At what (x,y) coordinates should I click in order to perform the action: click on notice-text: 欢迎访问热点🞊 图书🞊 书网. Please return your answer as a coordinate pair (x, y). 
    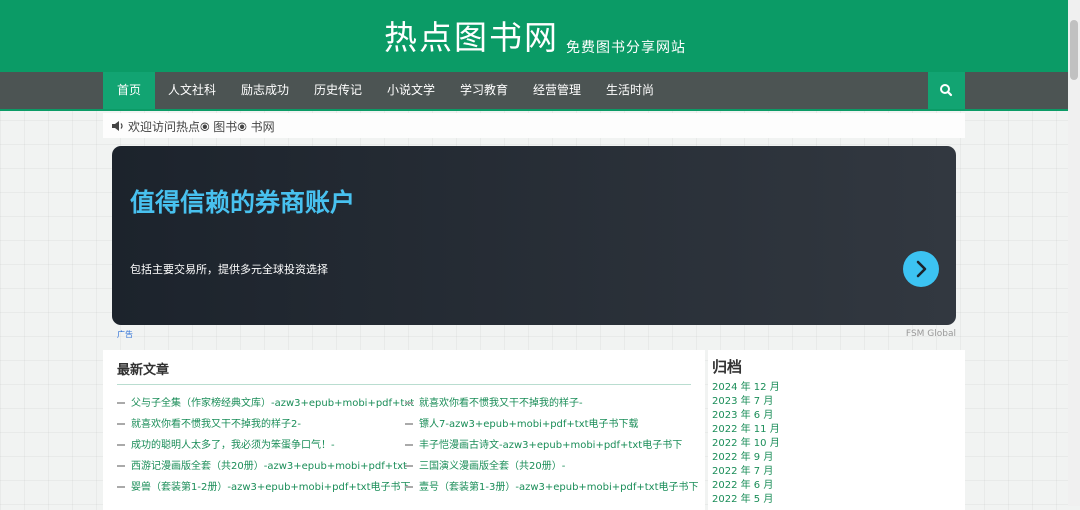
    Looking at the image, I should click on (201, 127).